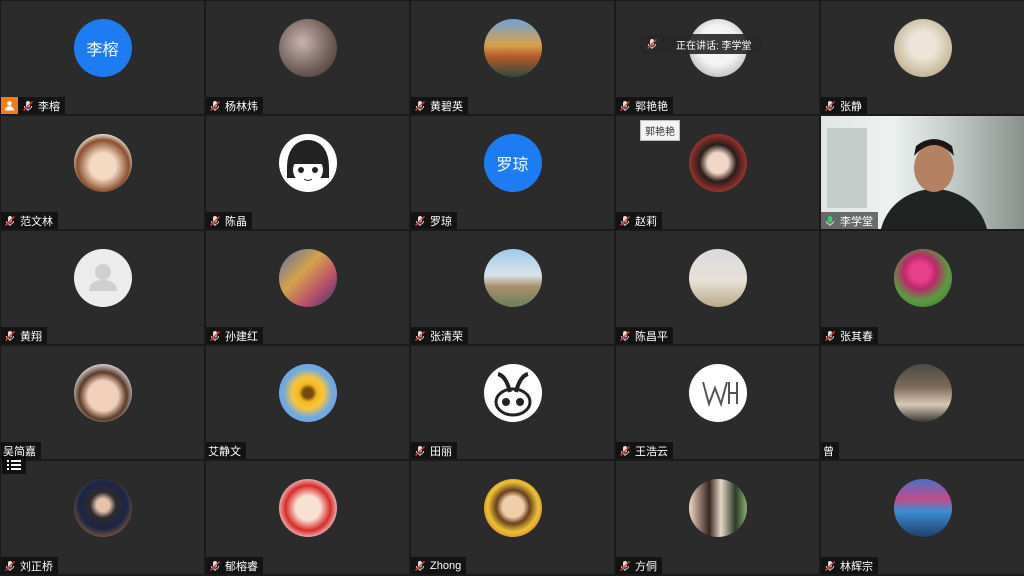  I want to click on nameplate: 方侗, so click(639, 565).